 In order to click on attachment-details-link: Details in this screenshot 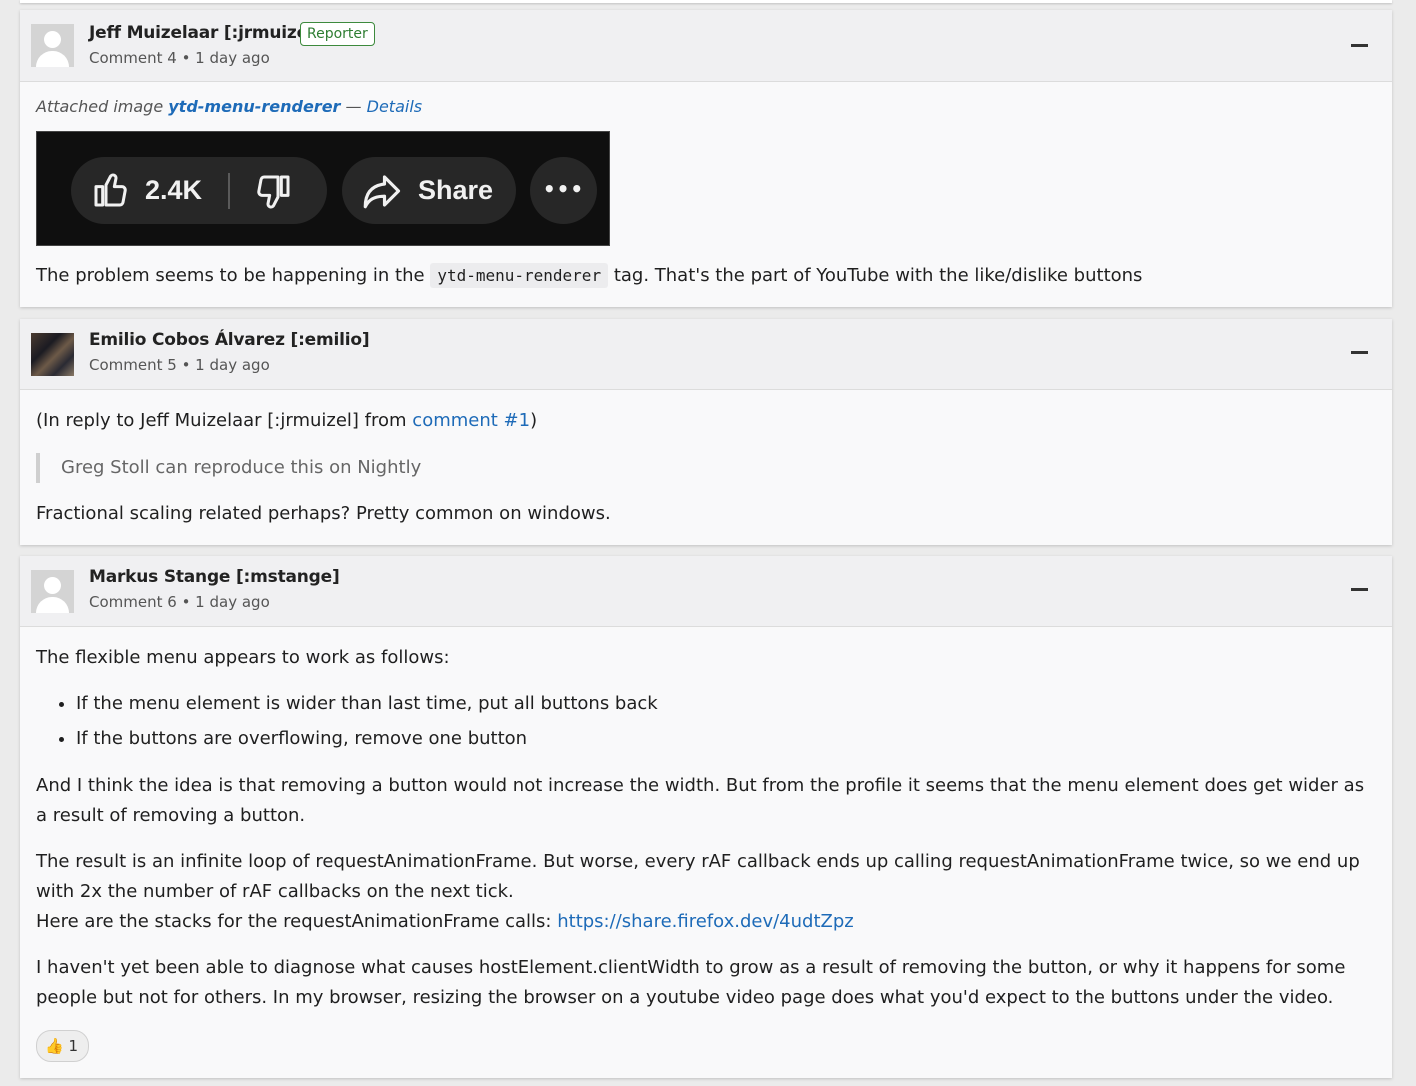, I will do `click(394, 106)`.